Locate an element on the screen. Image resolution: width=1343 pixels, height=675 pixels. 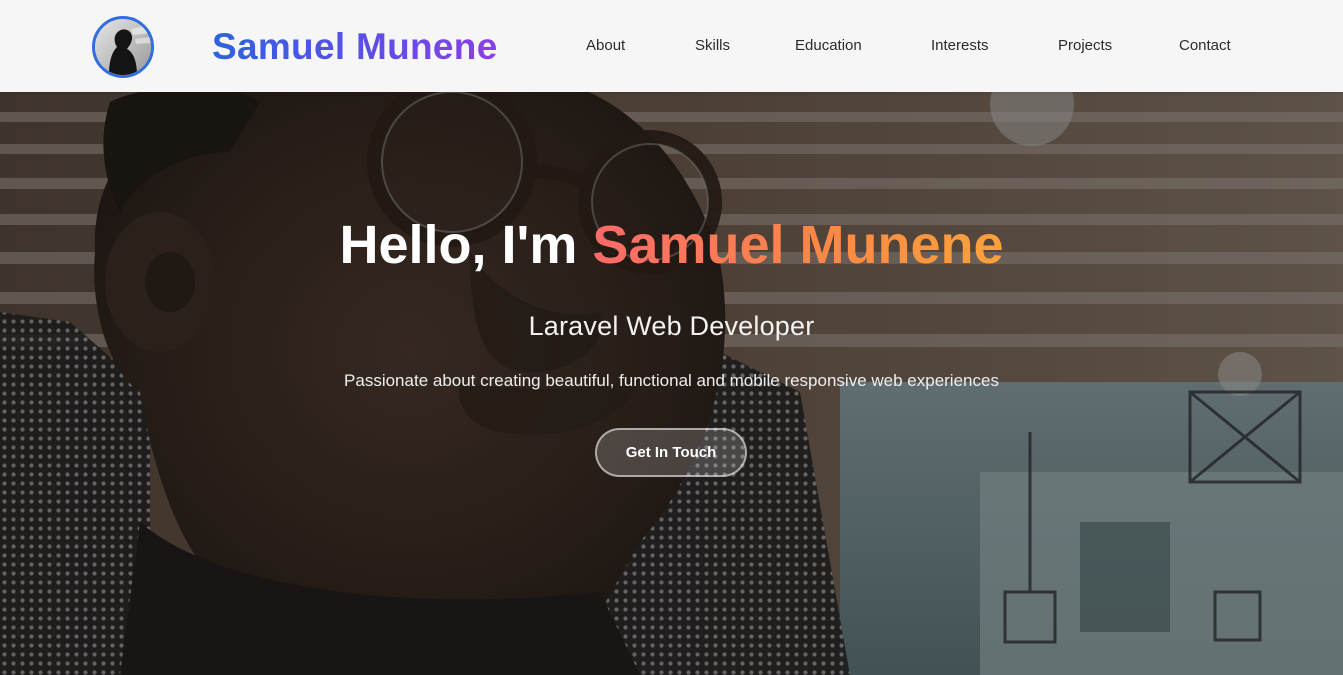
hero-title: Hello, I'm Samuel Munene is located at coordinates (671, 245).